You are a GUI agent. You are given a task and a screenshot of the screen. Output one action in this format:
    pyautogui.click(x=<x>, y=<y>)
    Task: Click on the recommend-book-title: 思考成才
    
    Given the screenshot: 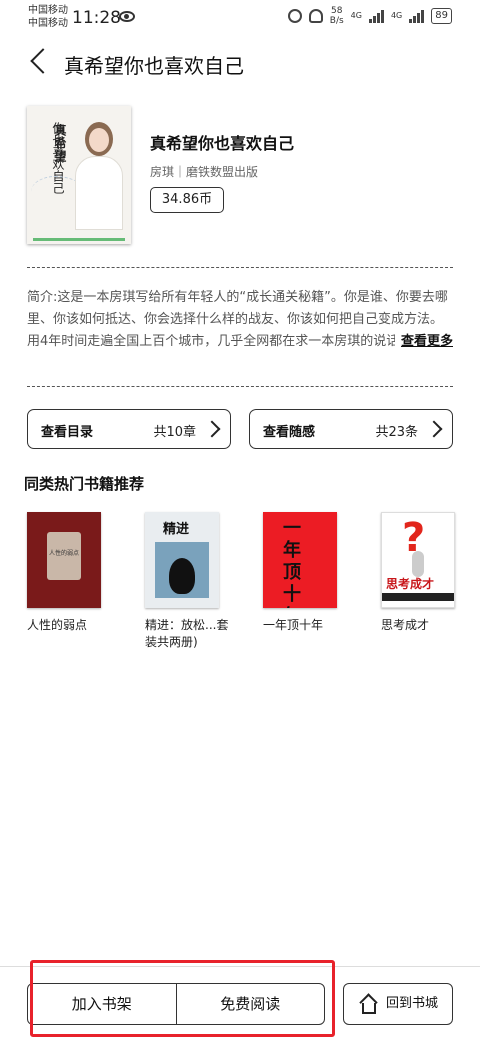 What is the action you would take?
    pyautogui.click(x=405, y=625)
    